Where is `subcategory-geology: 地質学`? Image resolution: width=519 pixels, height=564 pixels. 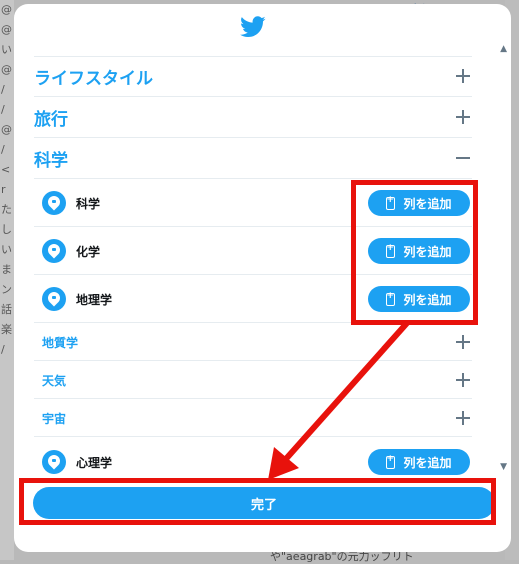
subcategory-geology: 地質学 is located at coordinates (257, 342).